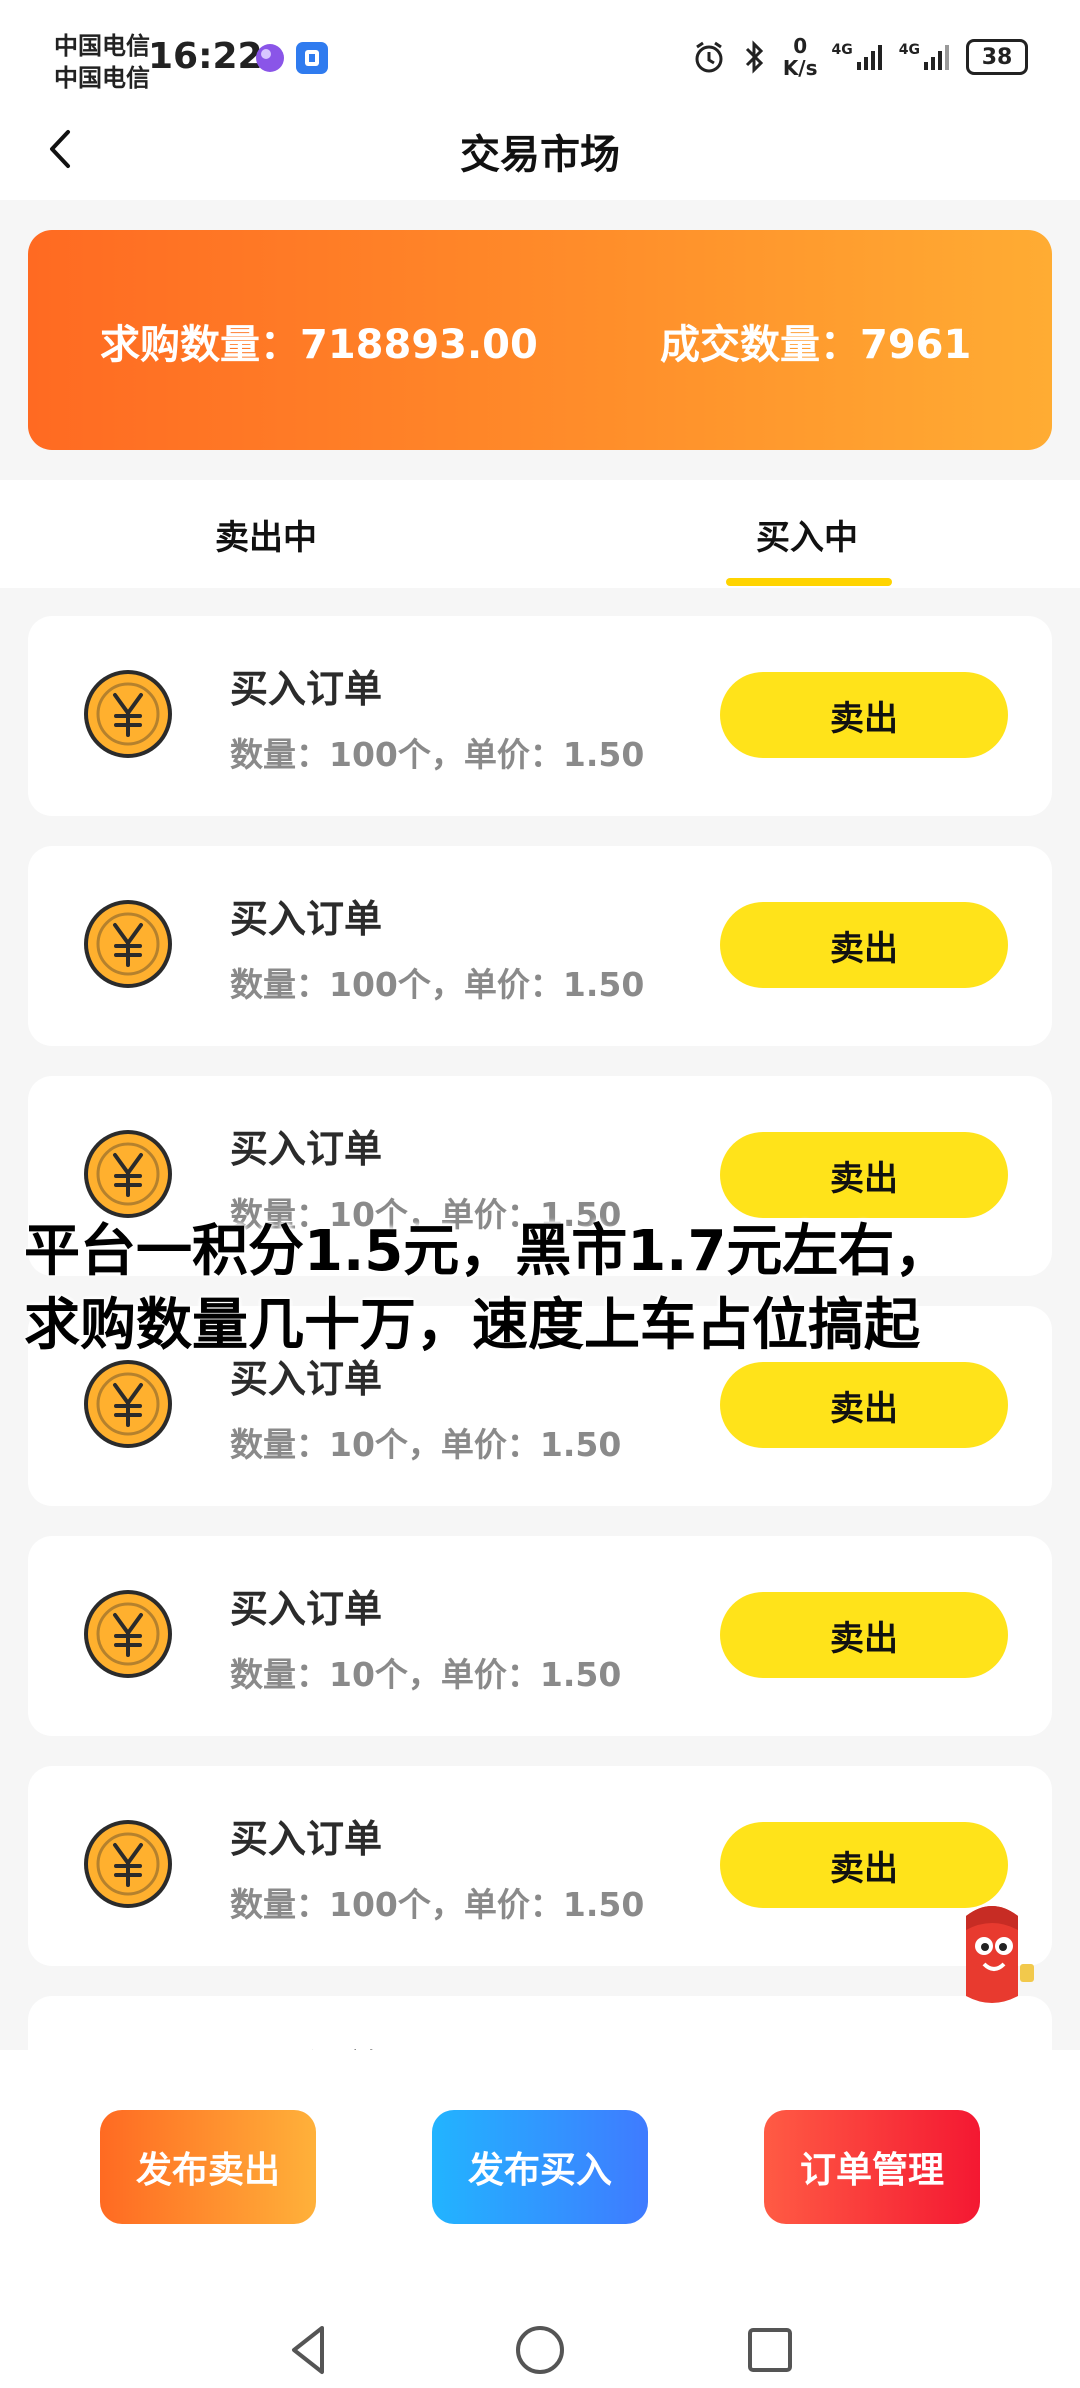  I want to click on nav-home-icon, so click(540, 2350).